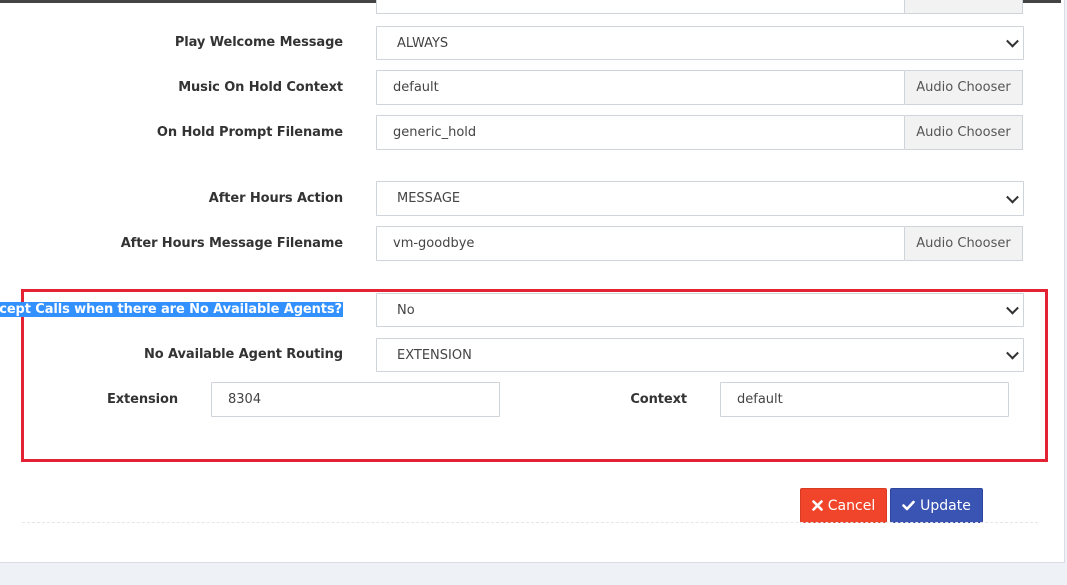 This screenshot has height=585, width=1067. Describe the element at coordinates (640, 132) in the screenshot. I see `hold-prompt-input: generic_hold` at that location.